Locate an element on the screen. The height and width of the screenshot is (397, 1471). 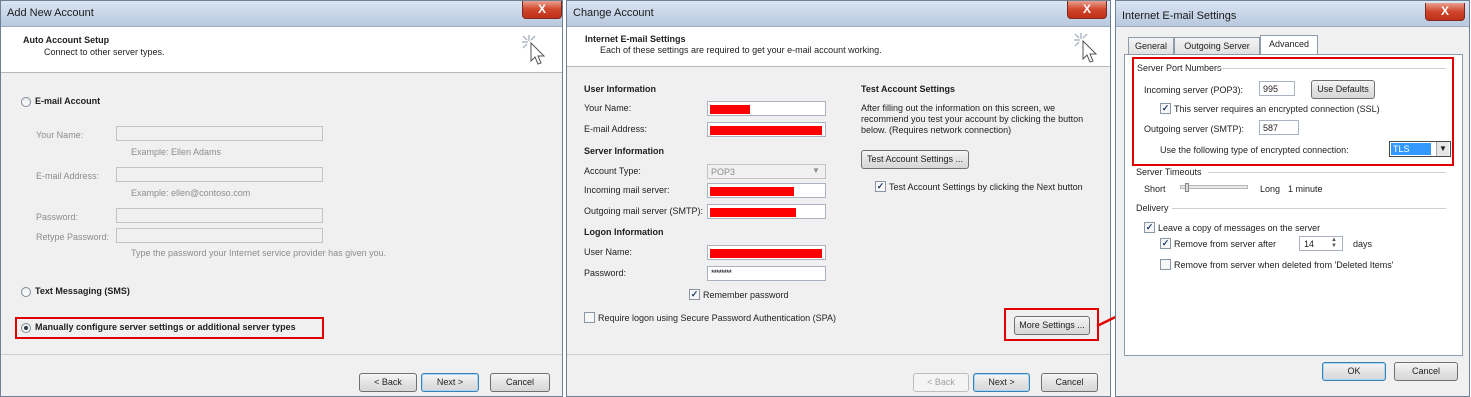
outgoing-server-field is located at coordinates (766, 211).